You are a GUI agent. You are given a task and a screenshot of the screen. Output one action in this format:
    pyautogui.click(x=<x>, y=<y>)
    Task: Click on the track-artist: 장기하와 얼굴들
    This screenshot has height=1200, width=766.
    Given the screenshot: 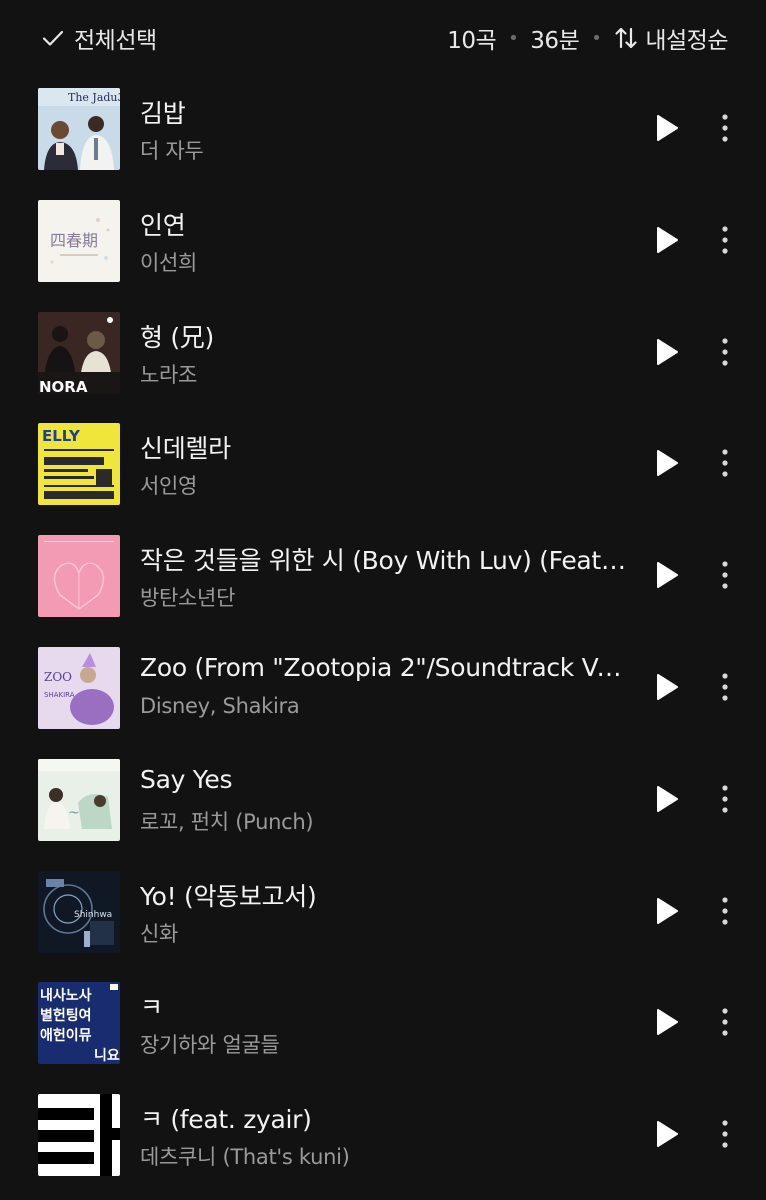 What is the action you would take?
    pyautogui.click(x=210, y=1045)
    